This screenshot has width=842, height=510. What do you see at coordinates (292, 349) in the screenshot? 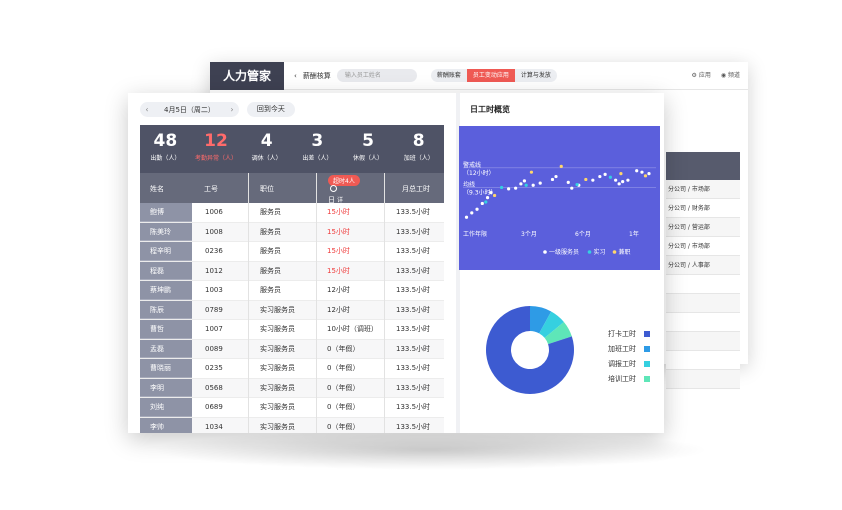
I see `table-row: 孟磊 0089 实习服务员 0（年假） 133.5小时` at bounding box center [292, 349].